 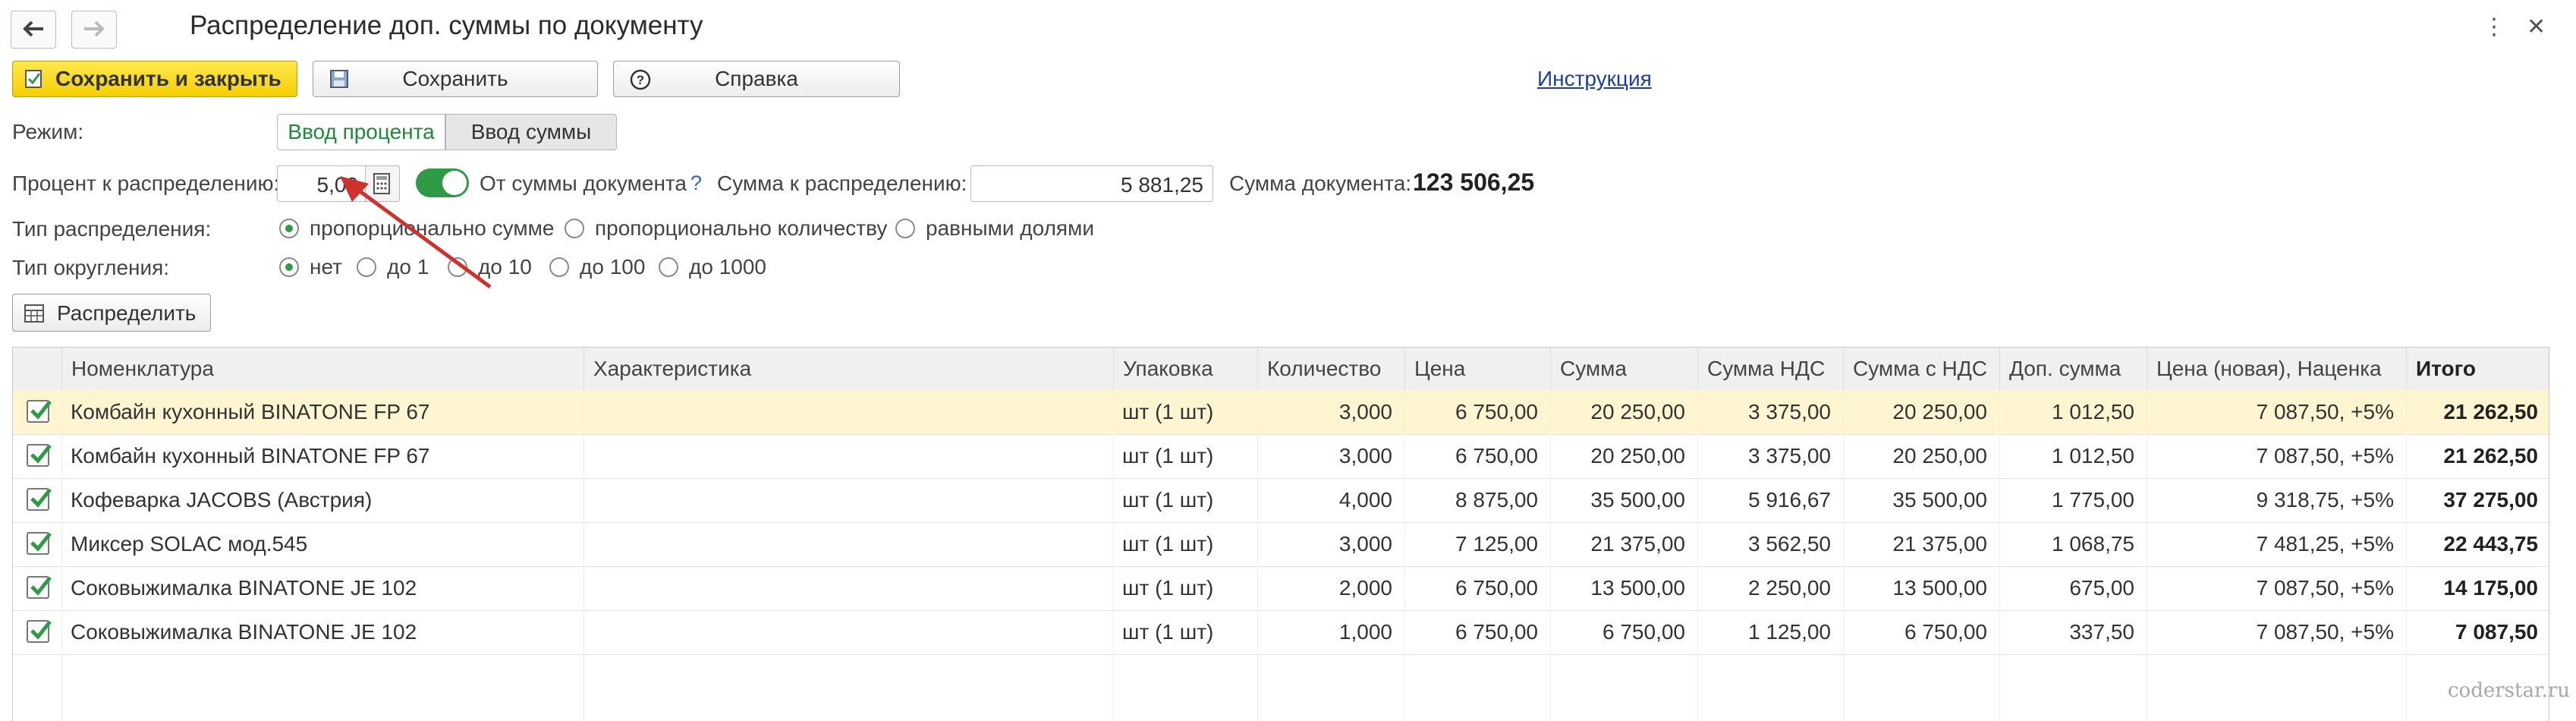 What do you see at coordinates (1365, 500) in the screenshot?
I see `cell-quantity: 4,000` at bounding box center [1365, 500].